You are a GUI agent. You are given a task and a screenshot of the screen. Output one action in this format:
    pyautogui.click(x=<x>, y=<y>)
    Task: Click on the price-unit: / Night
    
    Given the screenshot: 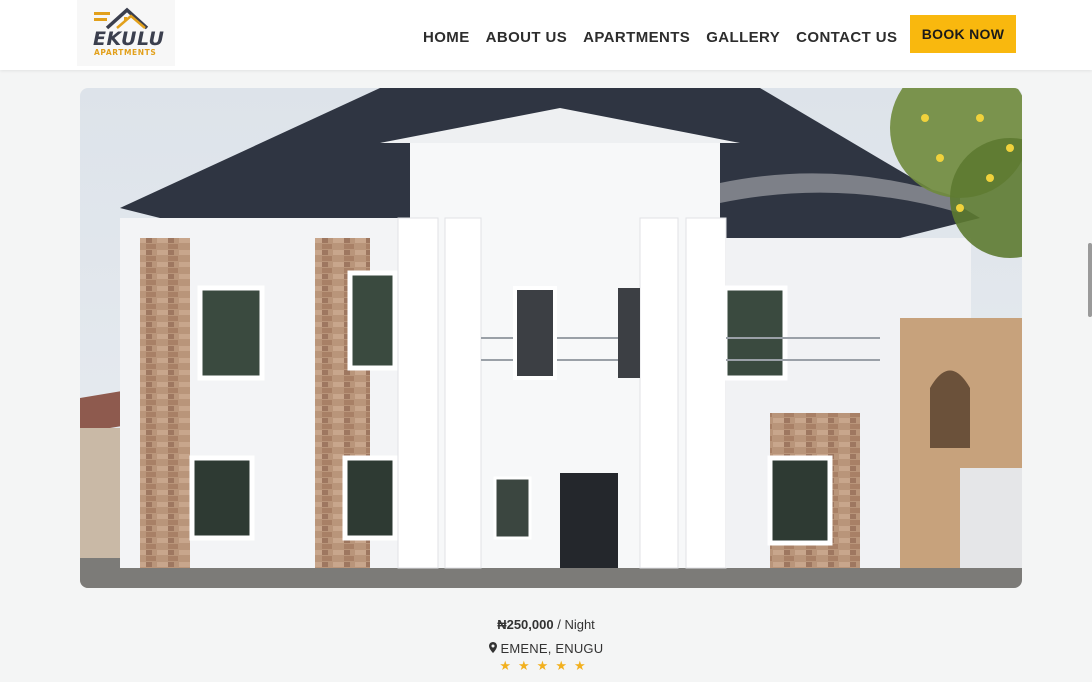 What is the action you would take?
    pyautogui.click(x=576, y=624)
    